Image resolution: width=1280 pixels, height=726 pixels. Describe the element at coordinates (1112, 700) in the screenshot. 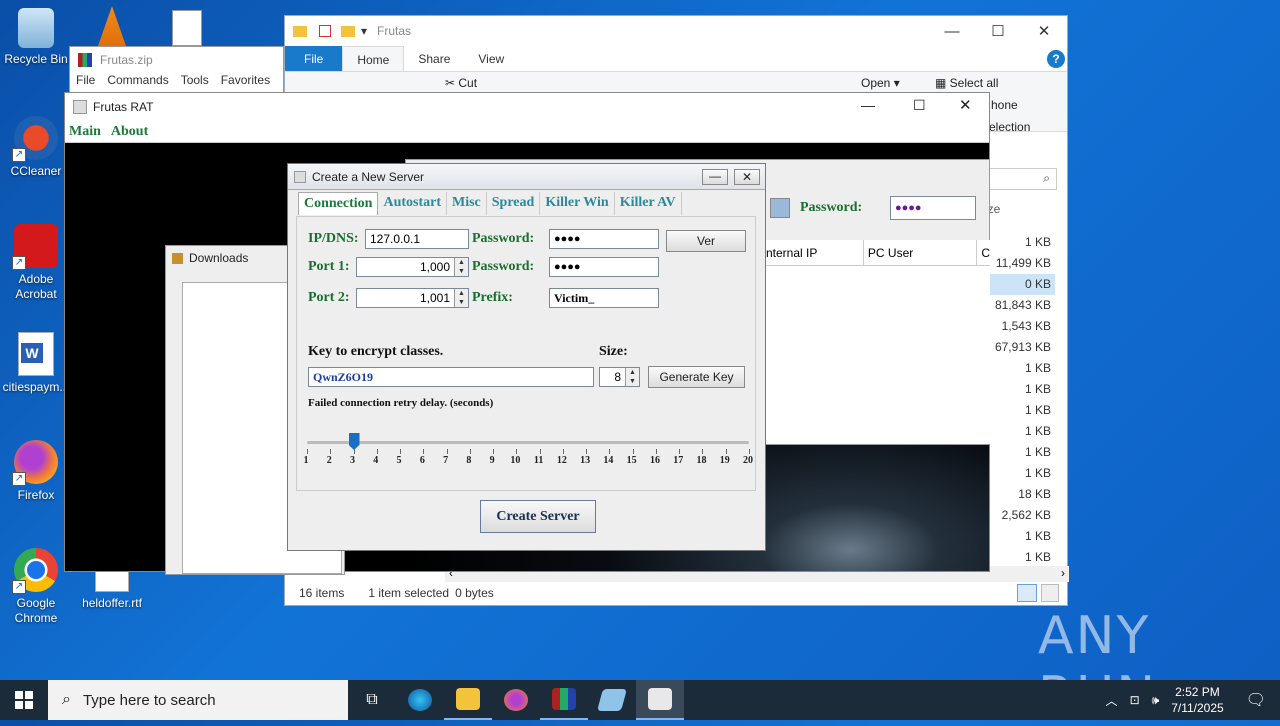

I see `chevron-up-icon: ︿` at that location.